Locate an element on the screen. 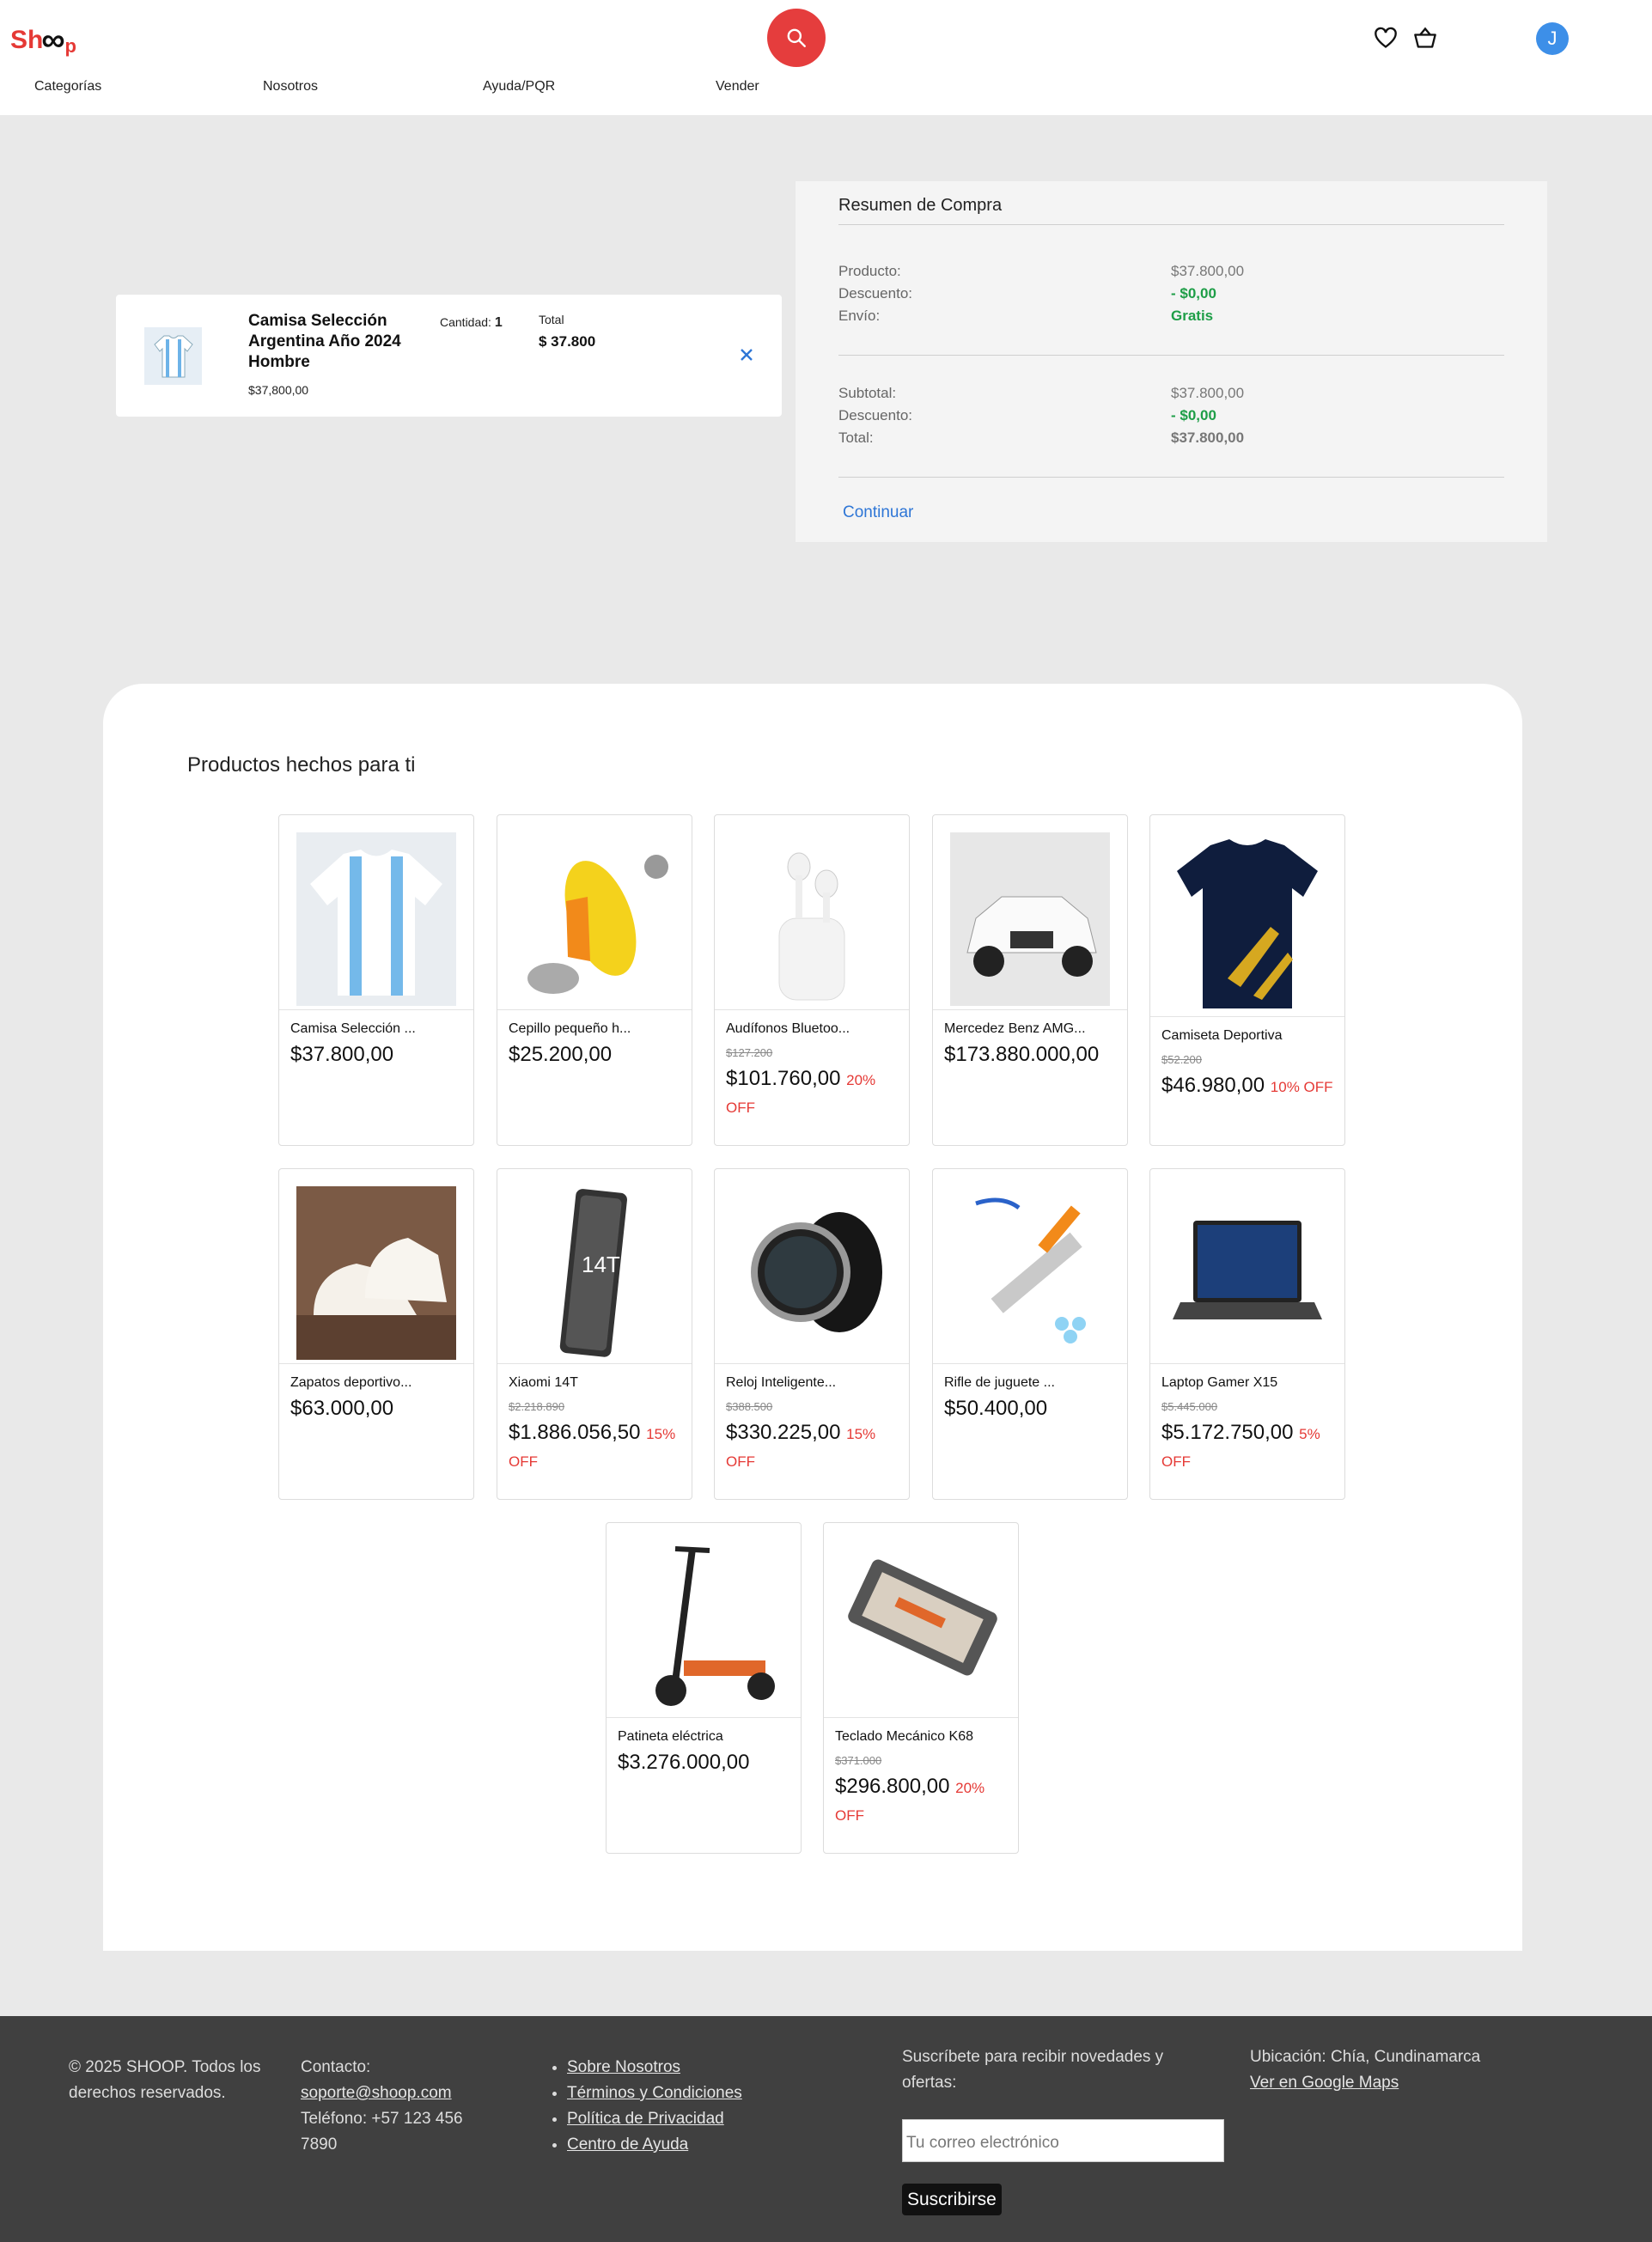  nav-vender: Vender is located at coordinates (737, 86).